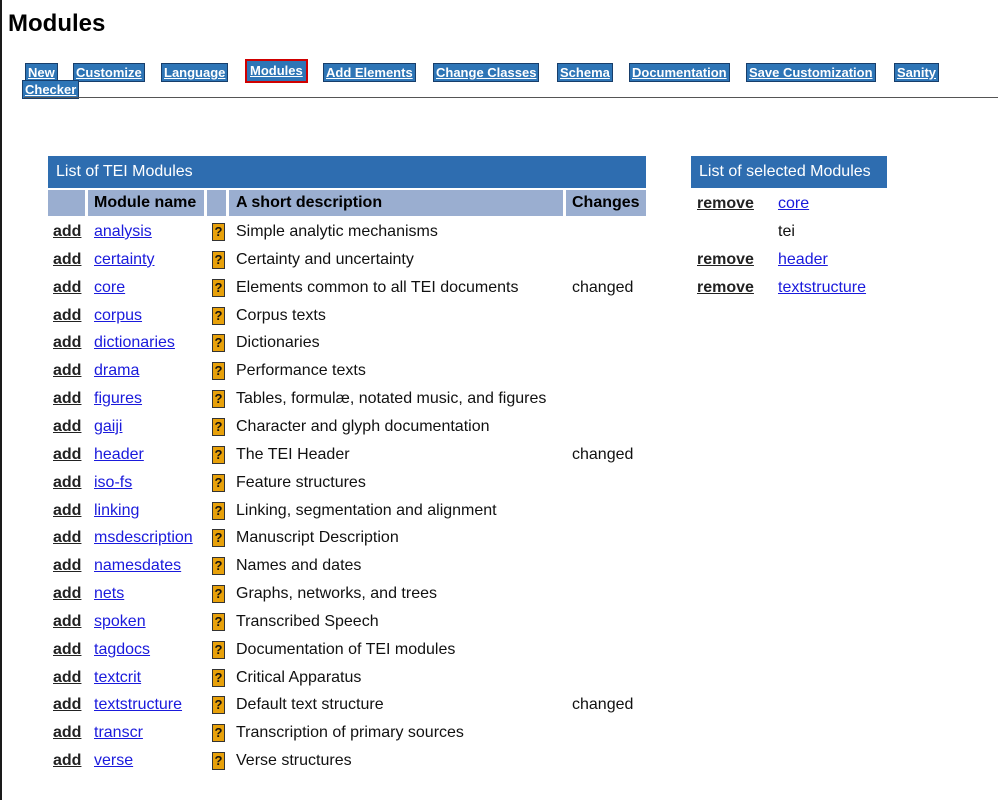 The height and width of the screenshot is (800, 1008). I want to click on table-row: add tagdocs? Documentation of TEI modules, so click(348, 650).